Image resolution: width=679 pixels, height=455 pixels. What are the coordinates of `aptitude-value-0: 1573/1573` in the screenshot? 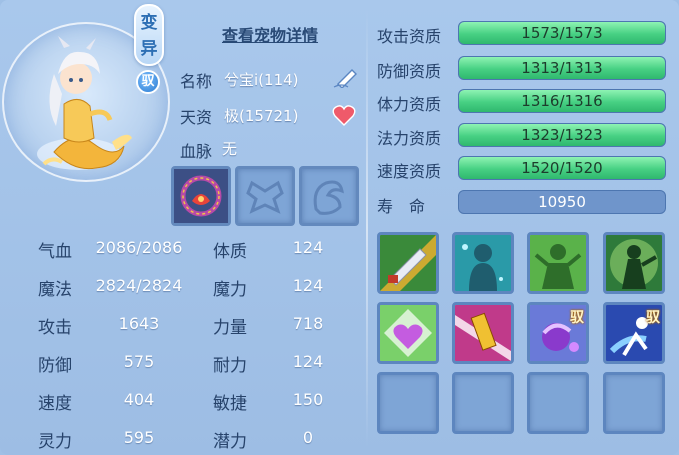 It's located at (562, 33).